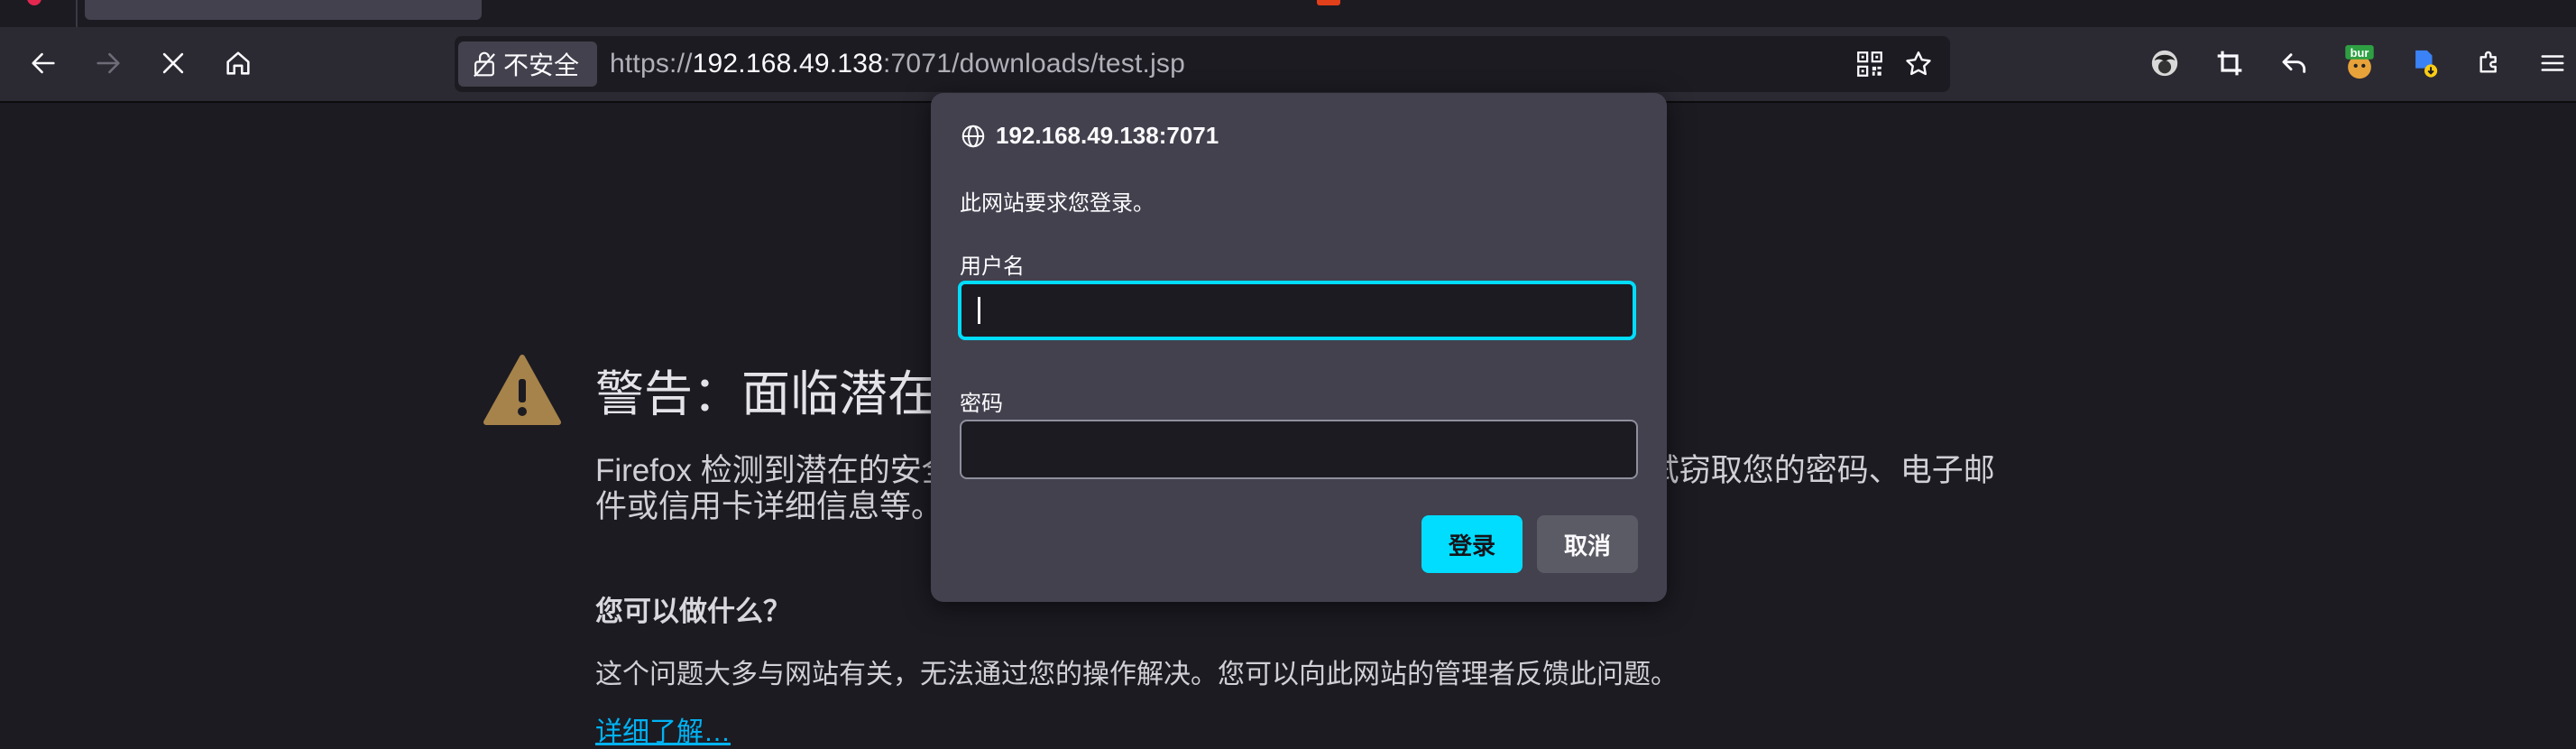 The image size is (2576, 749). What do you see at coordinates (1869, 64) in the screenshot?
I see `qr-code-icon` at bounding box center [1869, 64].